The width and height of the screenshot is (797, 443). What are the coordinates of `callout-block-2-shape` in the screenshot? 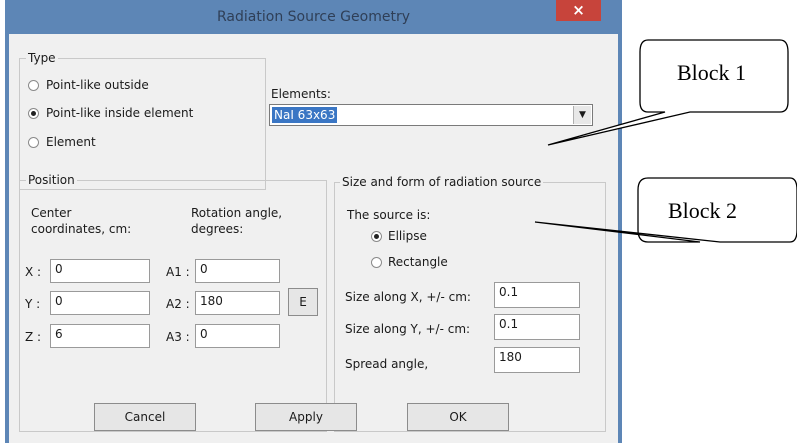 It's located at (665, 210).